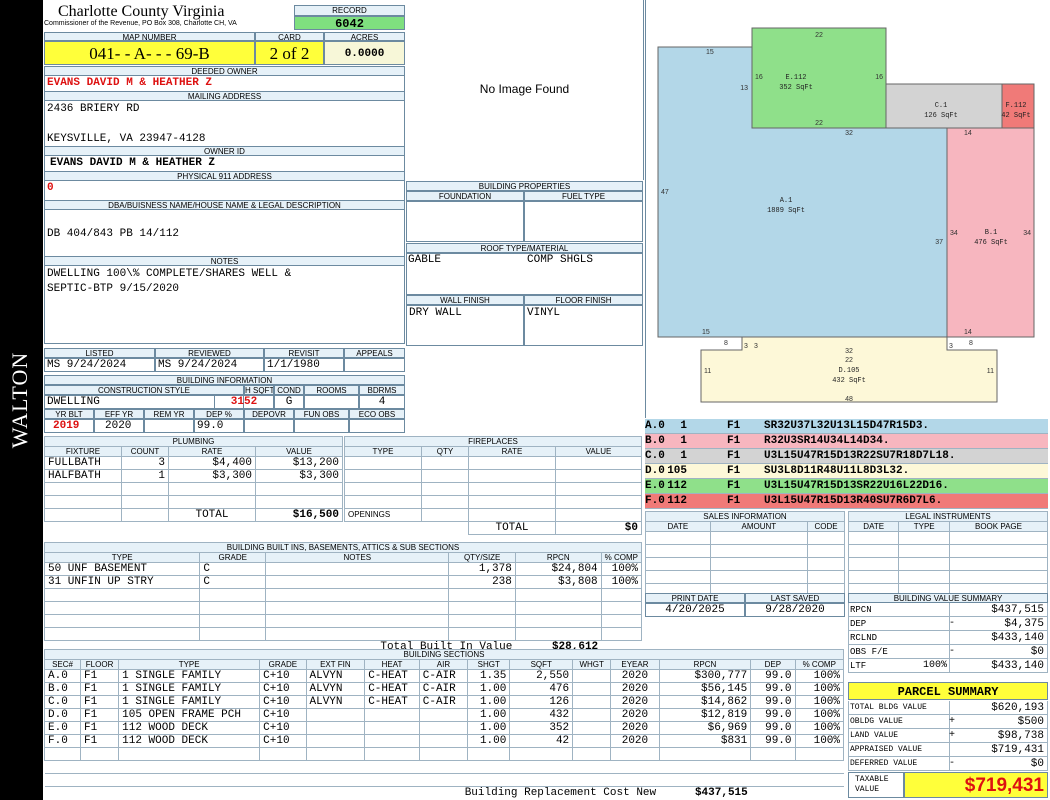 This screenshot has width=1050, height=800. Describe the element at coordinates (209, 353) in the screenshot. I see `reviewed-label: REVIEWED` at that location.